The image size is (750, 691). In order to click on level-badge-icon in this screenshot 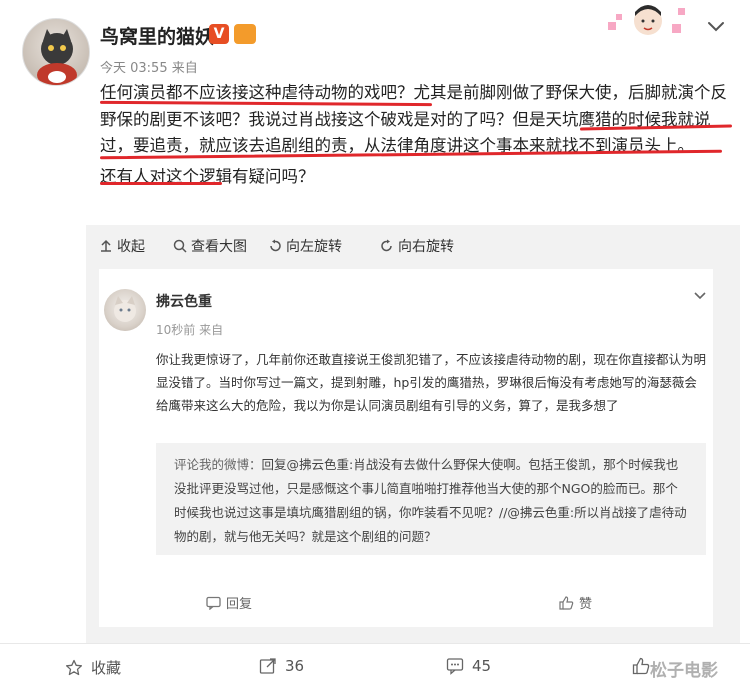, I will do `click(245, 34)`.